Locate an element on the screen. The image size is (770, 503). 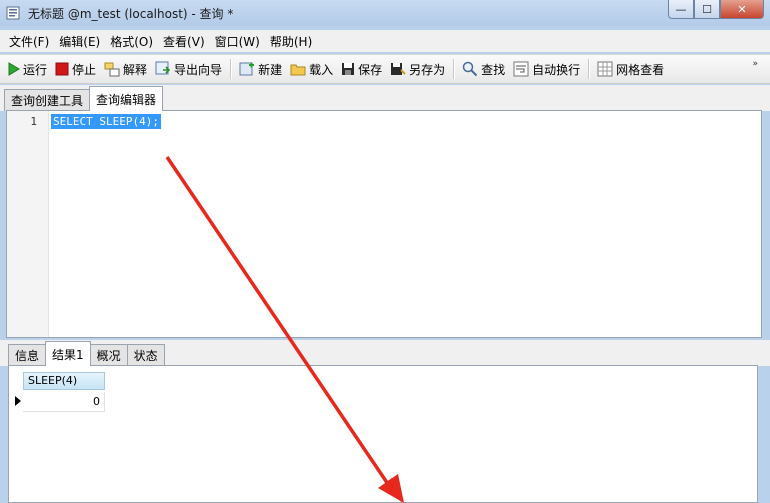
word-wrap-button: 自动换行 is located at coordinates (546, 69).